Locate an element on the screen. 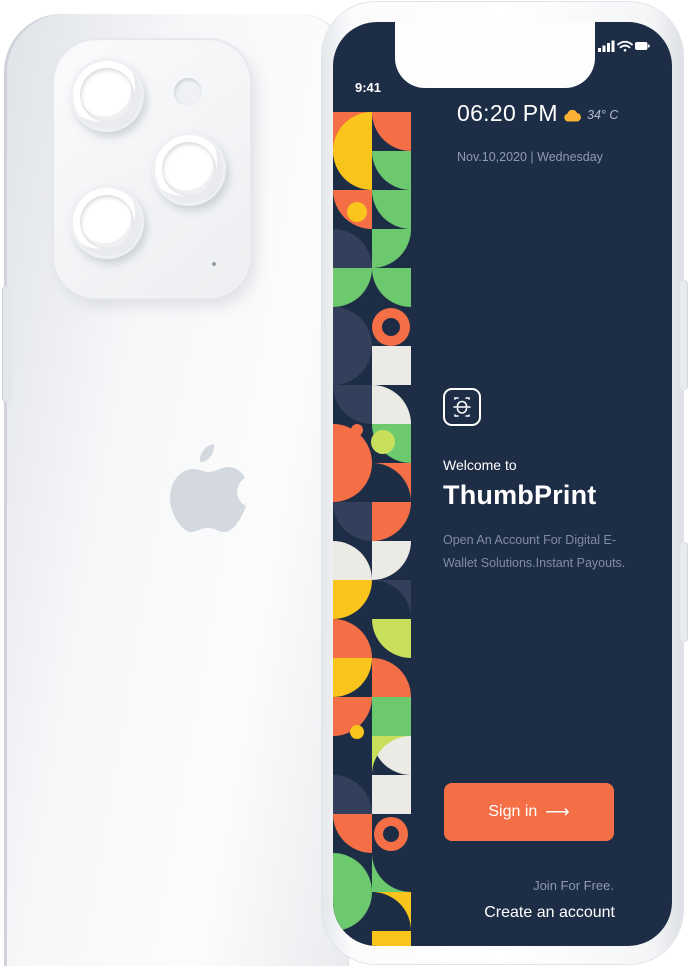 The width and height of the screenshot is (693, 966). status-icons is located at coordinates (624, 46).